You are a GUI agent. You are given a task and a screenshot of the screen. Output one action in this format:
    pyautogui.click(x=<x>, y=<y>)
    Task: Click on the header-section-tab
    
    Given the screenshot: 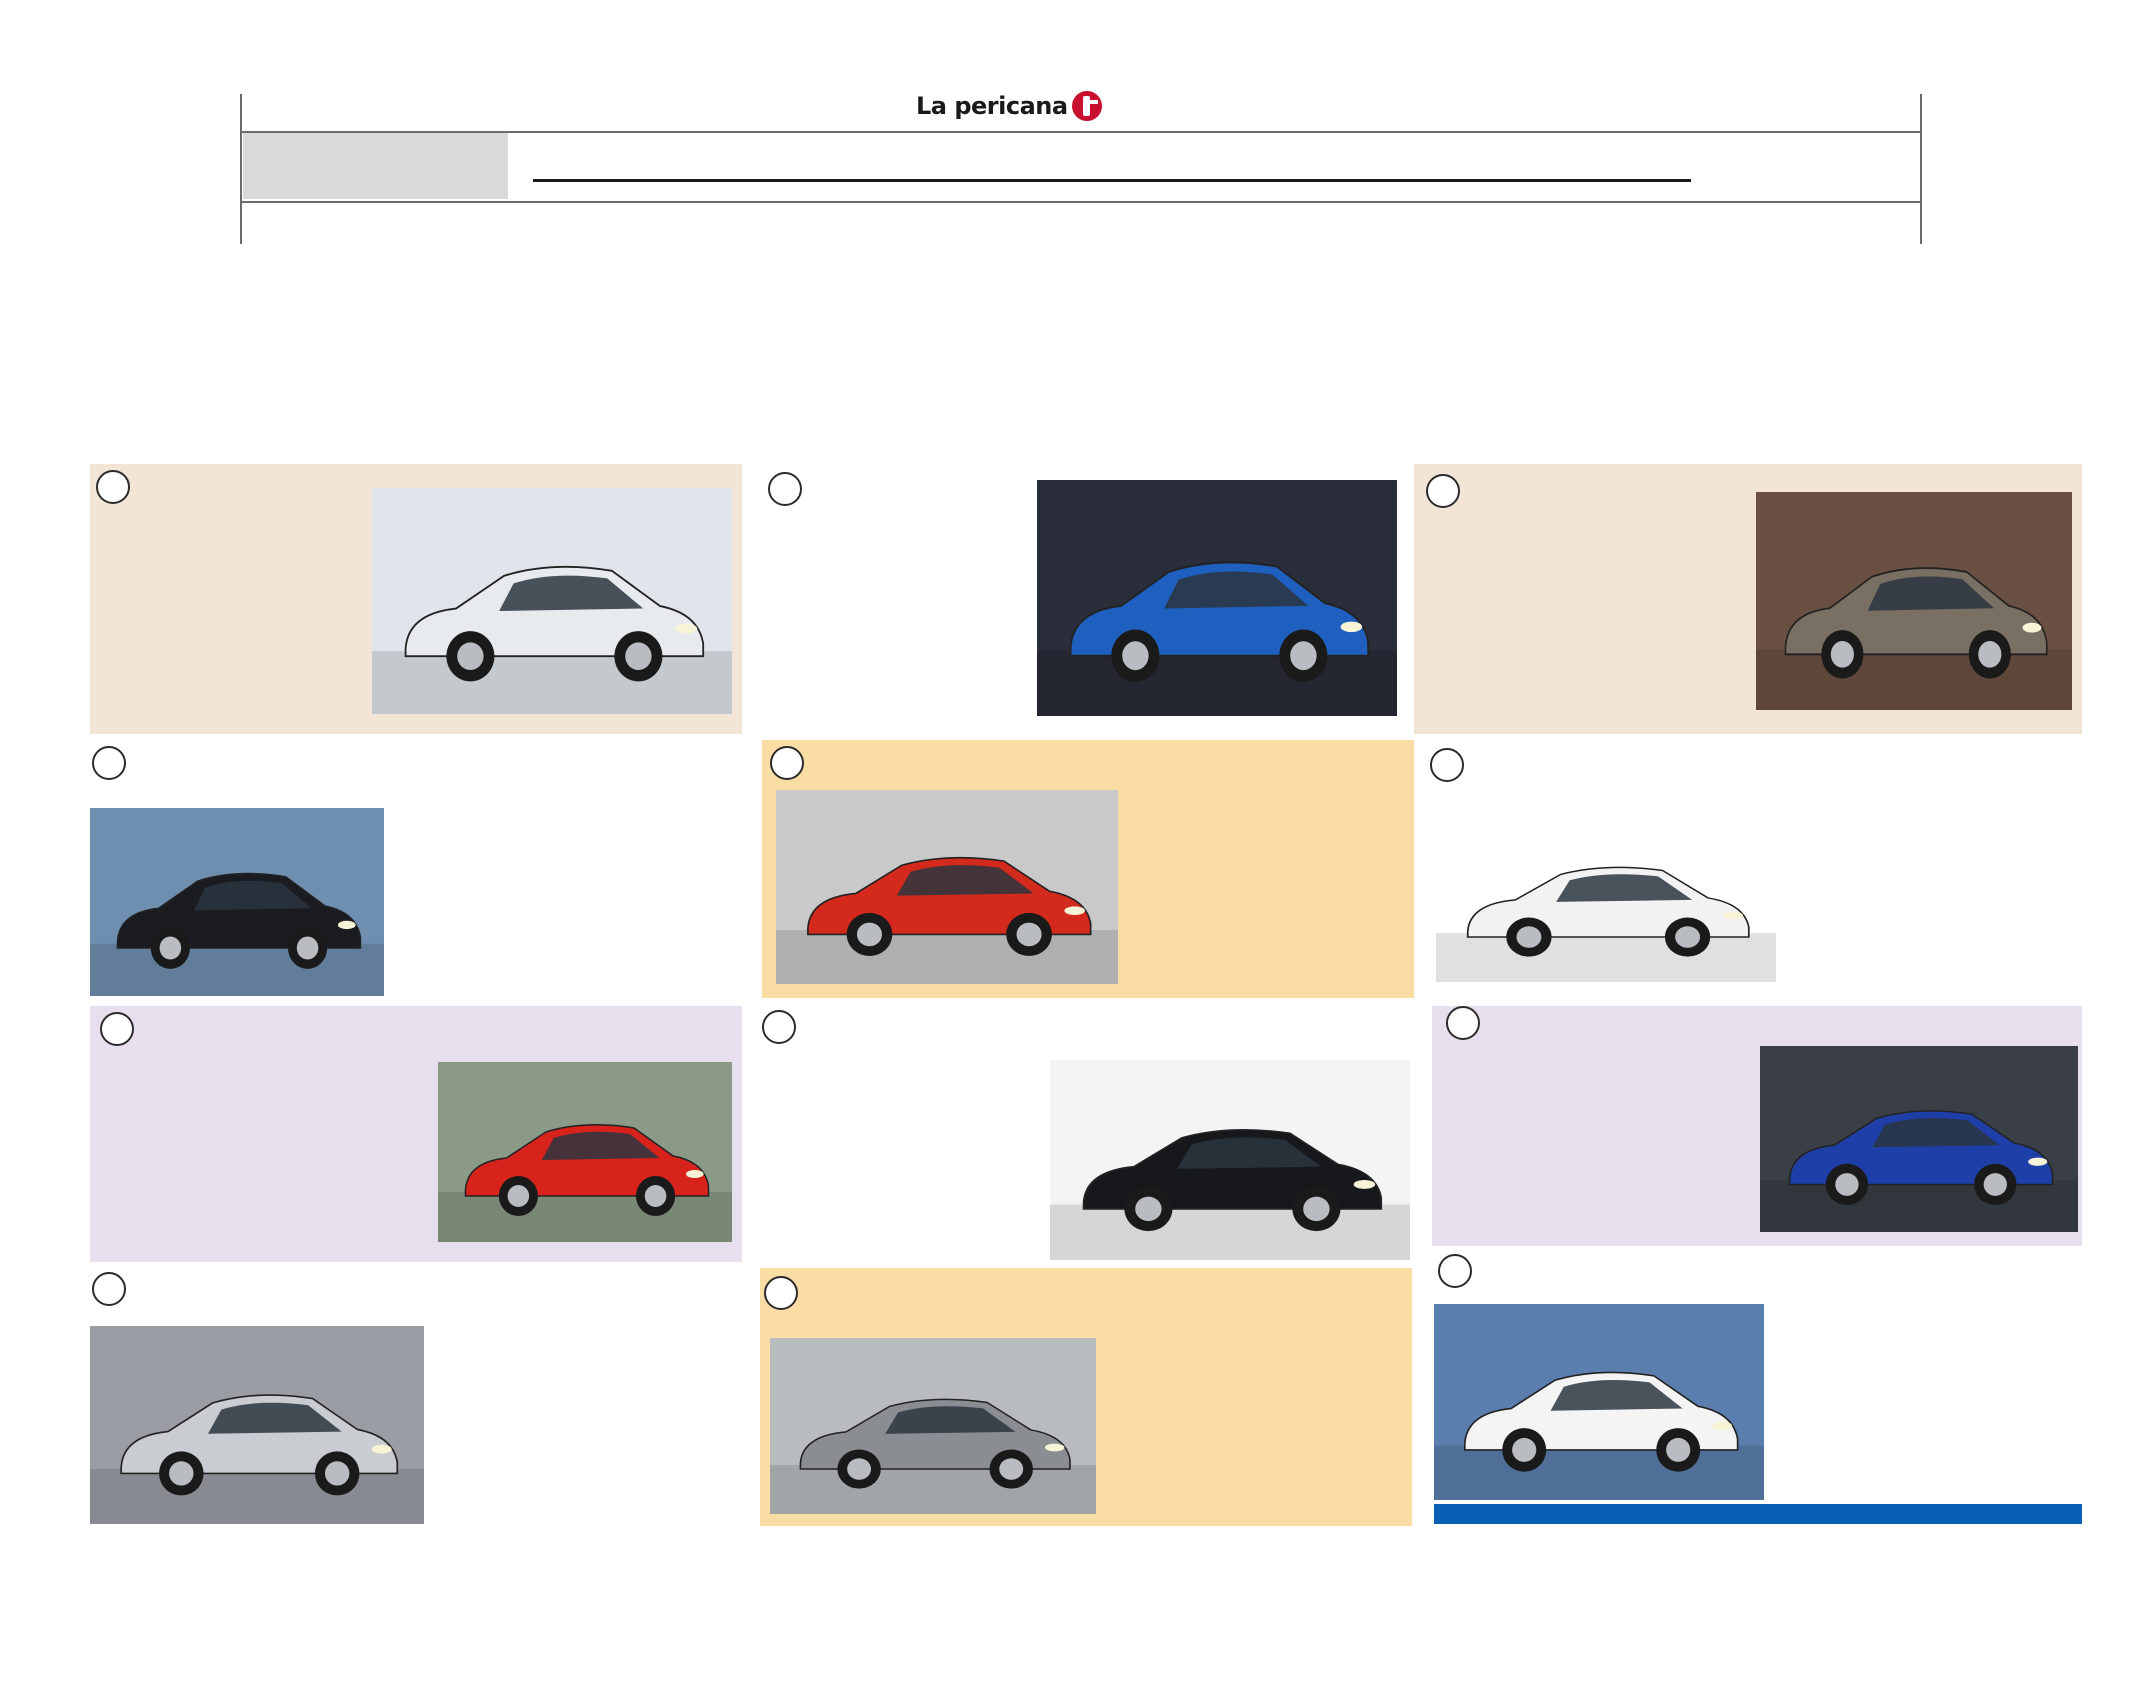 What is the action you would take?
    pyautogui.click(x=375, y=166)
    